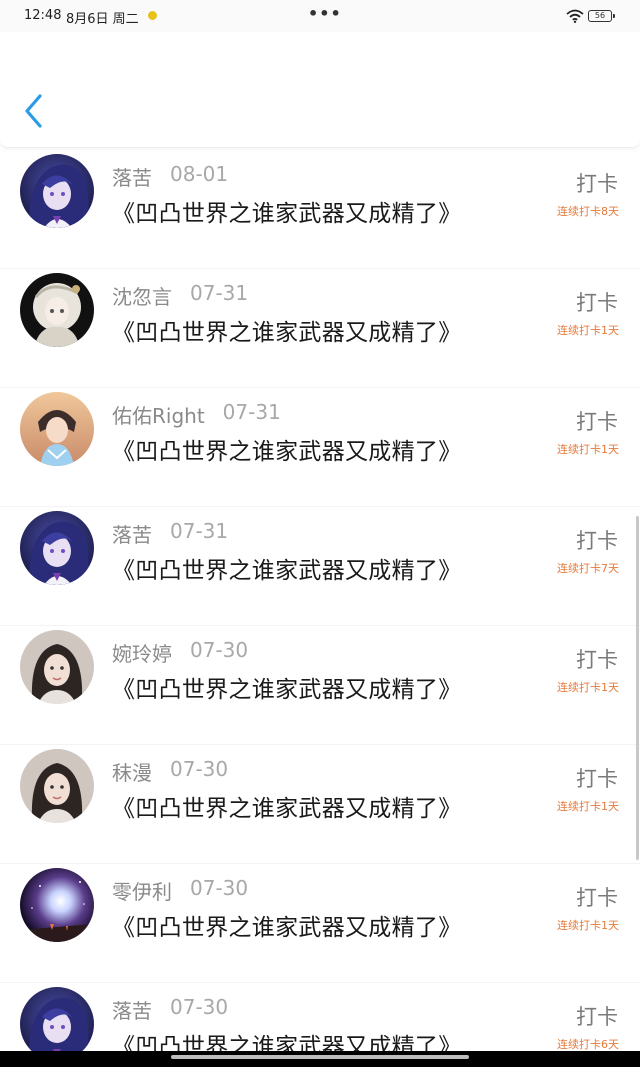 This screenshot has width=640, height=1067. Describe the element at coordinates (142, 295) in the screenshot. I see `user-name: 沈忽言` at that location.